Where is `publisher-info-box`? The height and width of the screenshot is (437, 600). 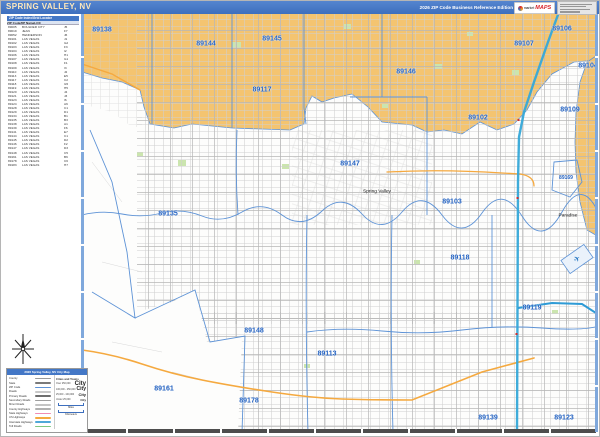 publisher-info-box is located at coordinates (577, 8).